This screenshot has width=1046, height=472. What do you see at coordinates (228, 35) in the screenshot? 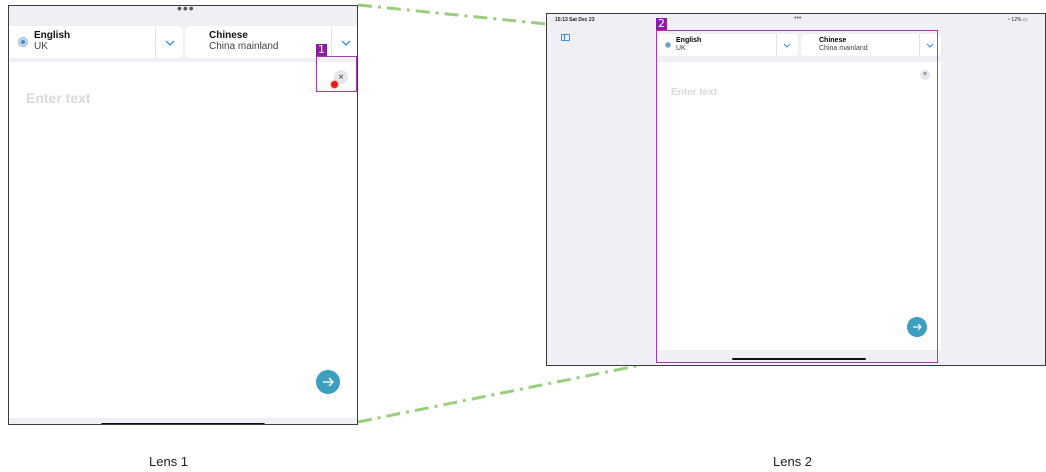
I see `target-language-name: Chinese` at bounding box center [228, 35].